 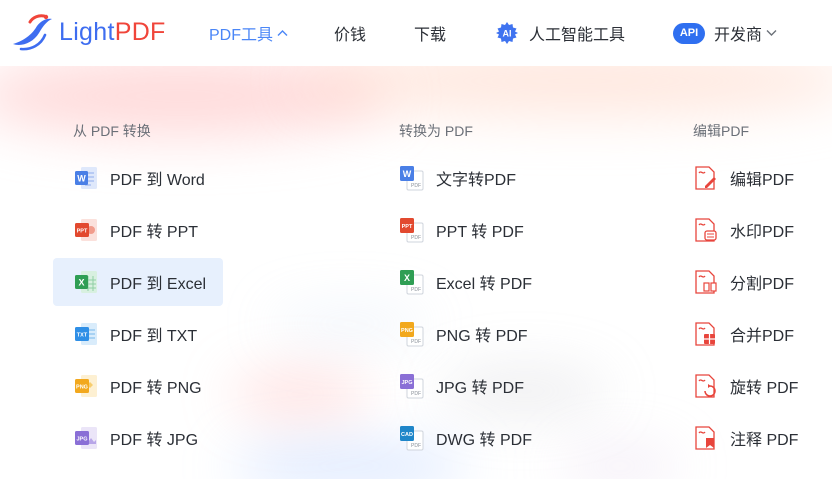 What do you see at coordinates (484, 284) in the screenshot?
I see `menu-item-label: Excel 转 PDF` at bounding box center [484, 284].